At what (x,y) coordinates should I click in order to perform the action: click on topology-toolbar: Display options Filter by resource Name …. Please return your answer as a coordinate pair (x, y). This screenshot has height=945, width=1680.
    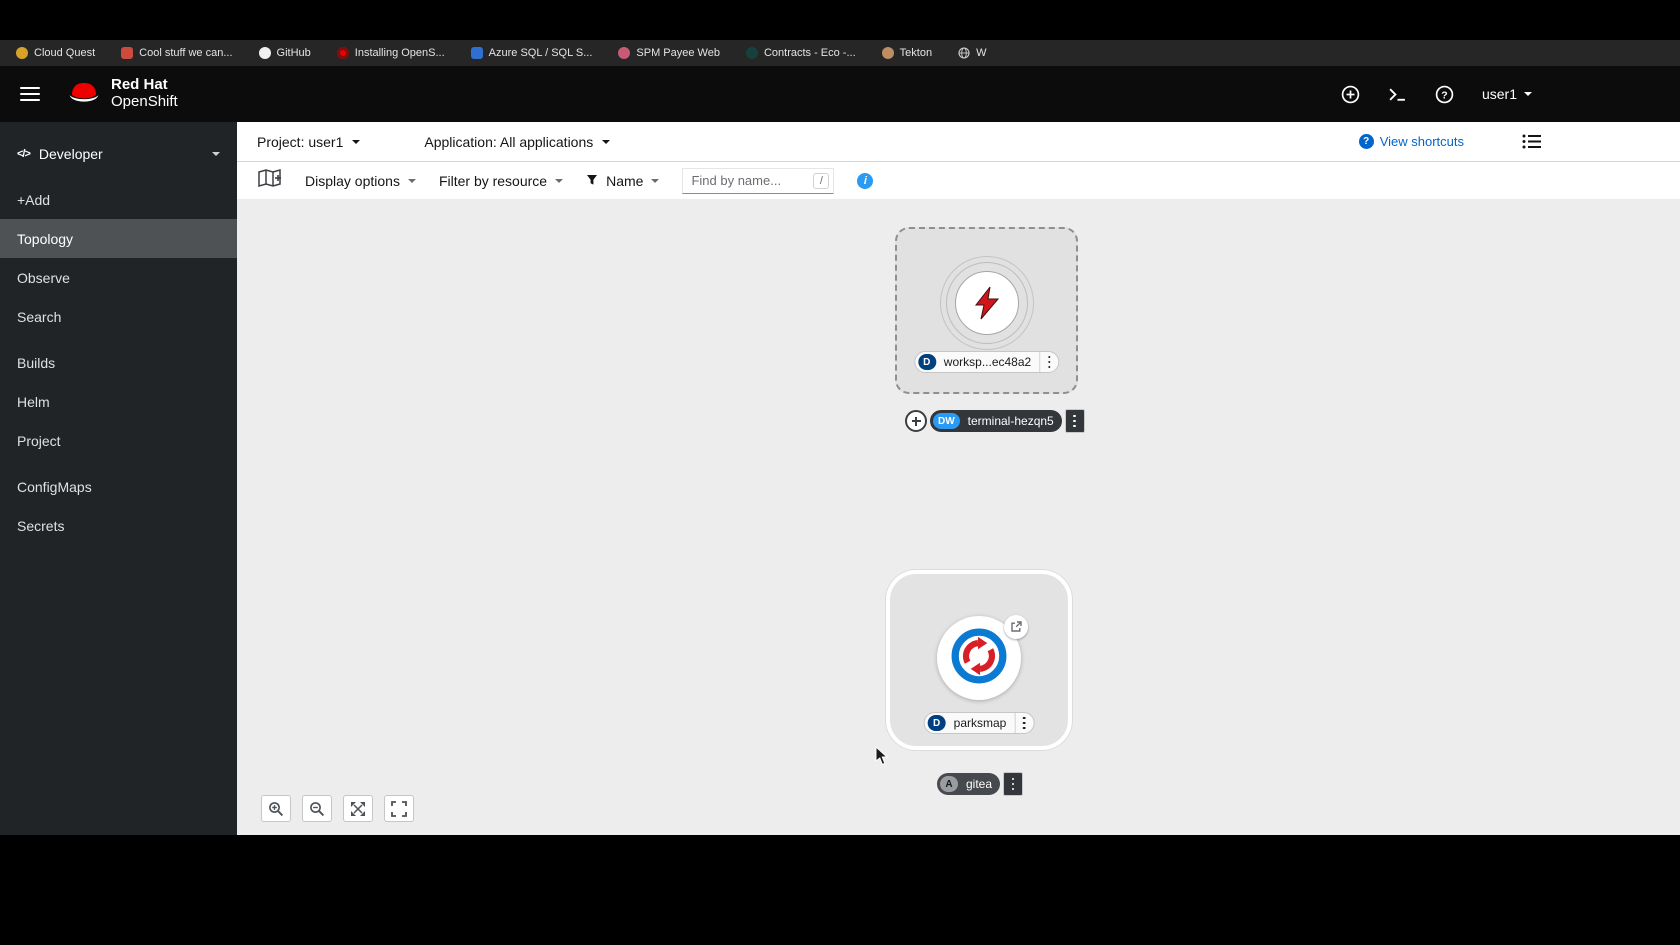
    Looking at the image, I should click on (958, 180).